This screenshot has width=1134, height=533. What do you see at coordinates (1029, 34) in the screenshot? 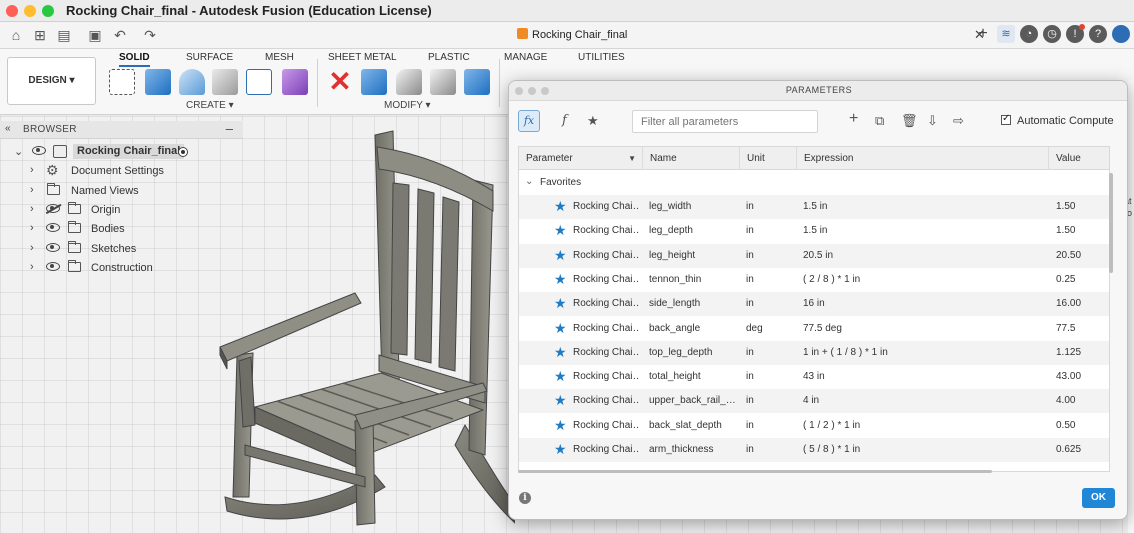
I see `online-status-icon: ◔` at bounding box center [1029, 34].